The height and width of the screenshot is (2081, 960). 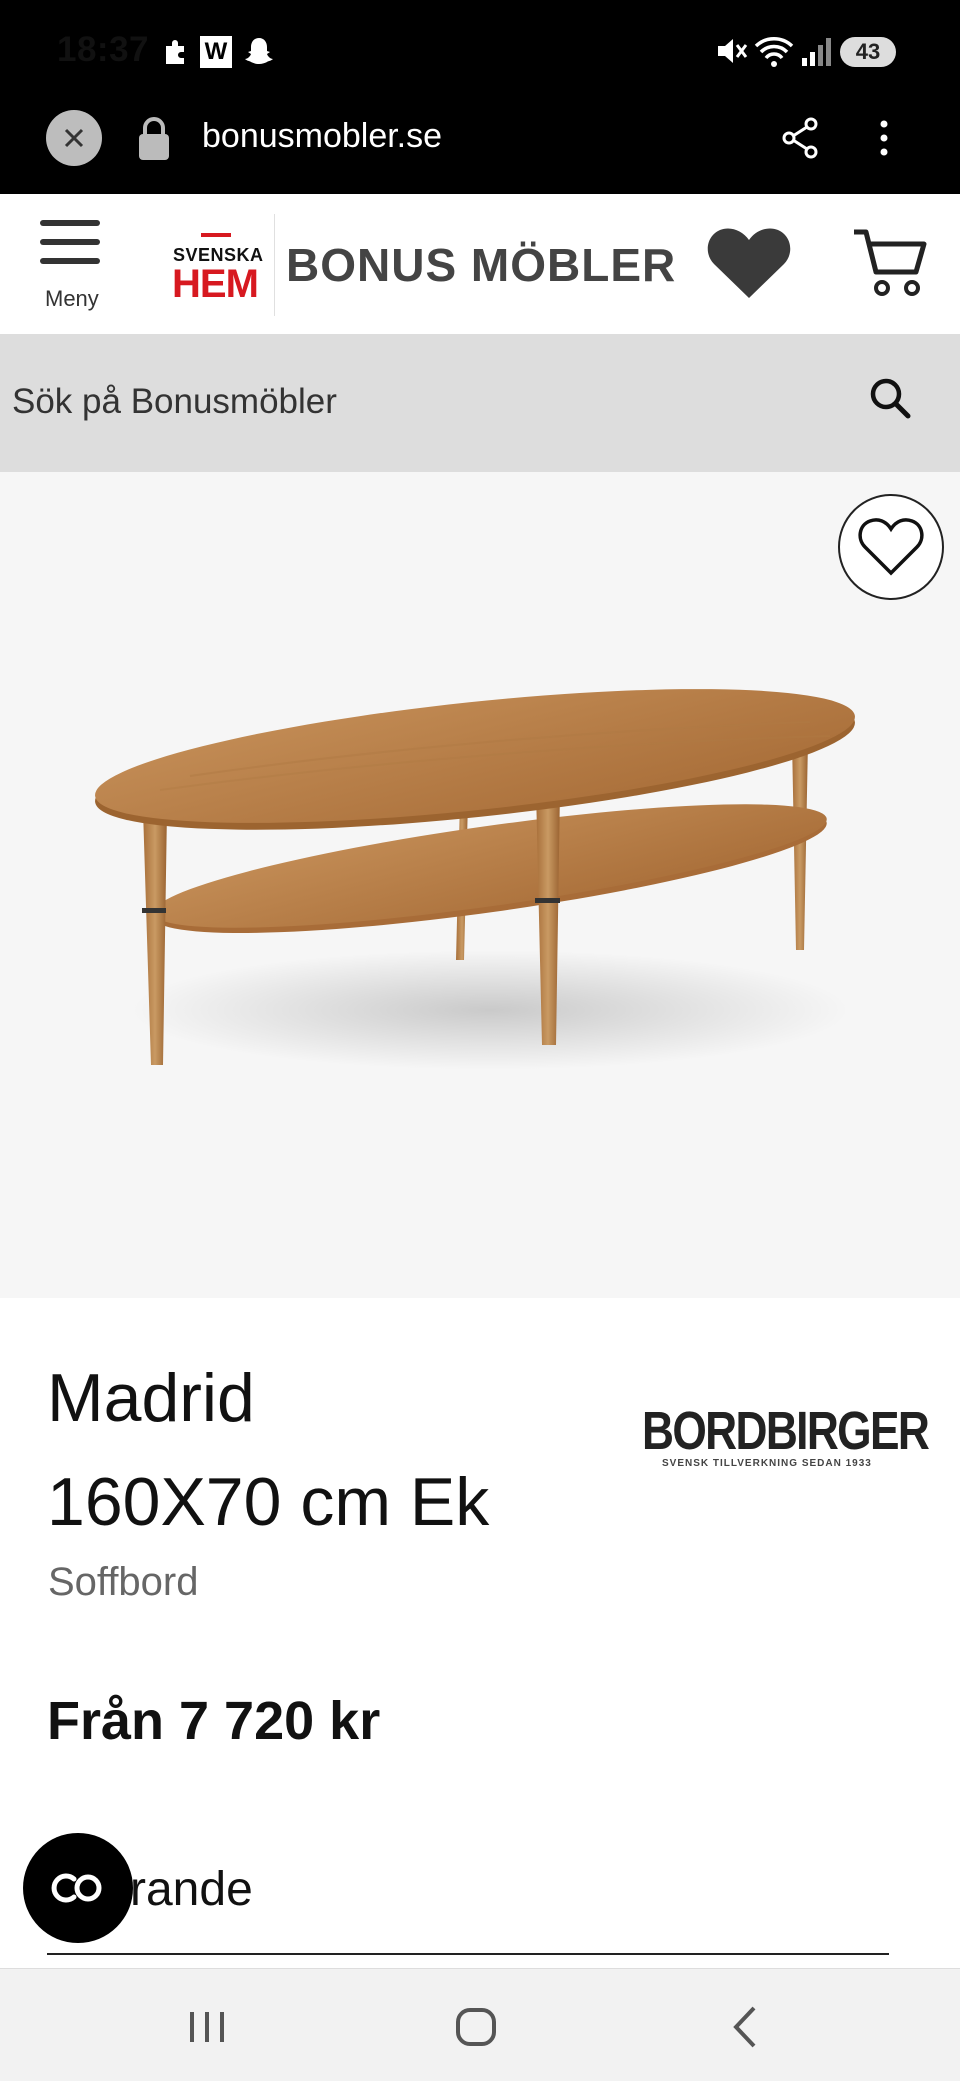 I want to click on product-size: 160X70 cm Ek, so click(x=268, y=1502).